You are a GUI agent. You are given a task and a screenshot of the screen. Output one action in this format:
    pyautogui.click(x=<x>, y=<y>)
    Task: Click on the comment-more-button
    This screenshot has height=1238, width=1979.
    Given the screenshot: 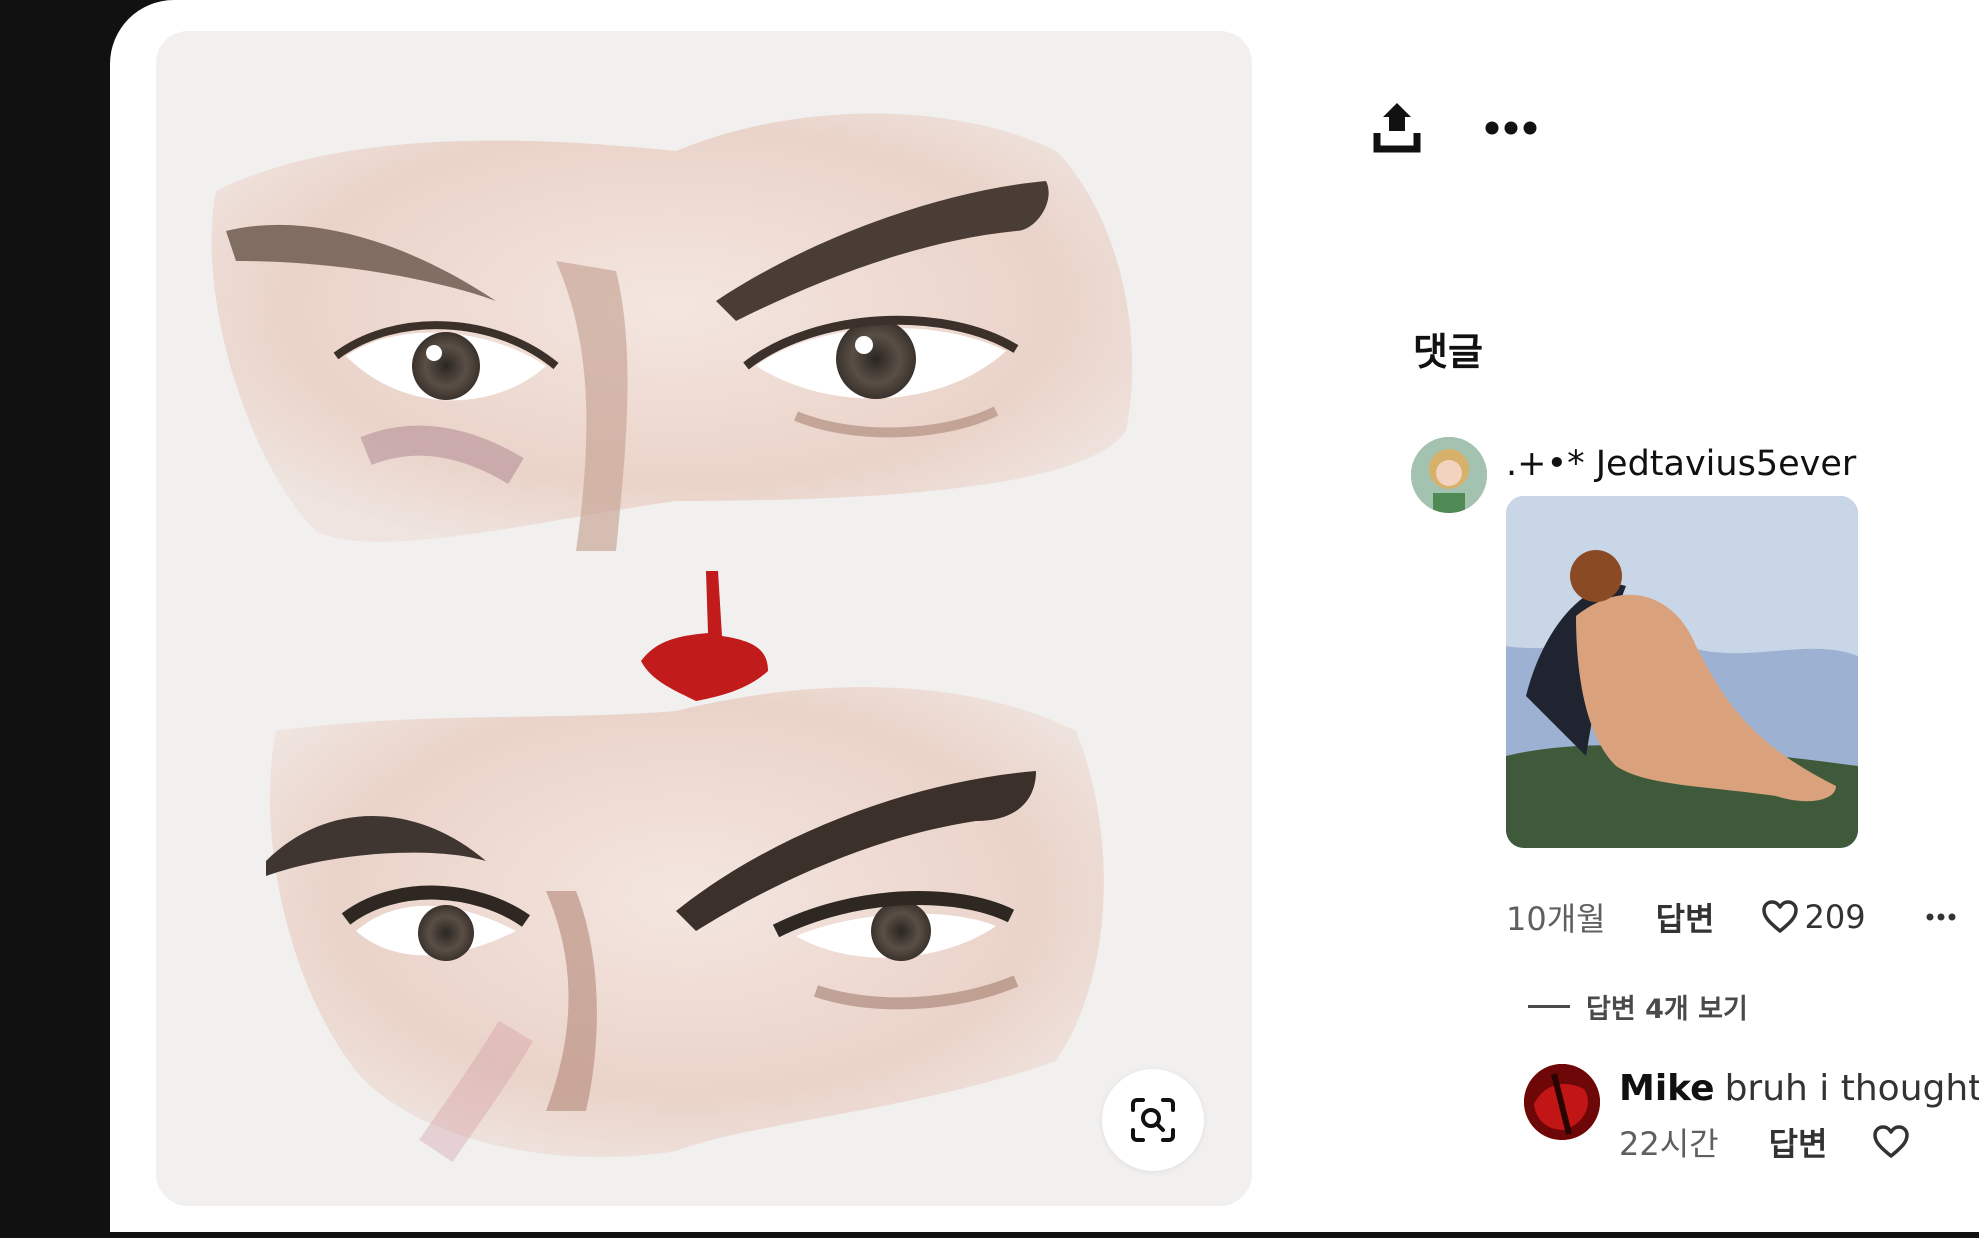 What is the action you would take?
    pyautogui.click(x=1941, y=917)
    